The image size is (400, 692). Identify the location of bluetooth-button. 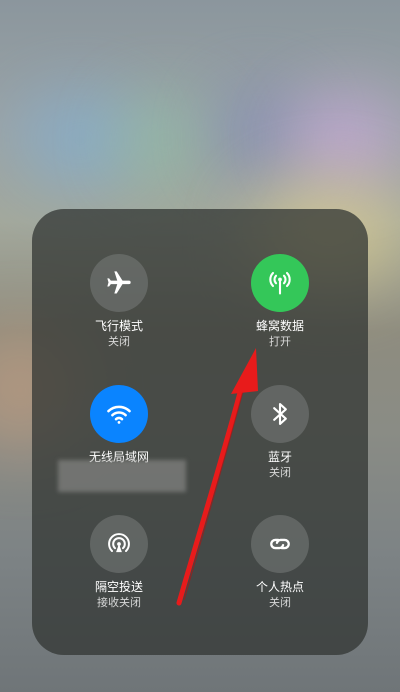
(280, 414).